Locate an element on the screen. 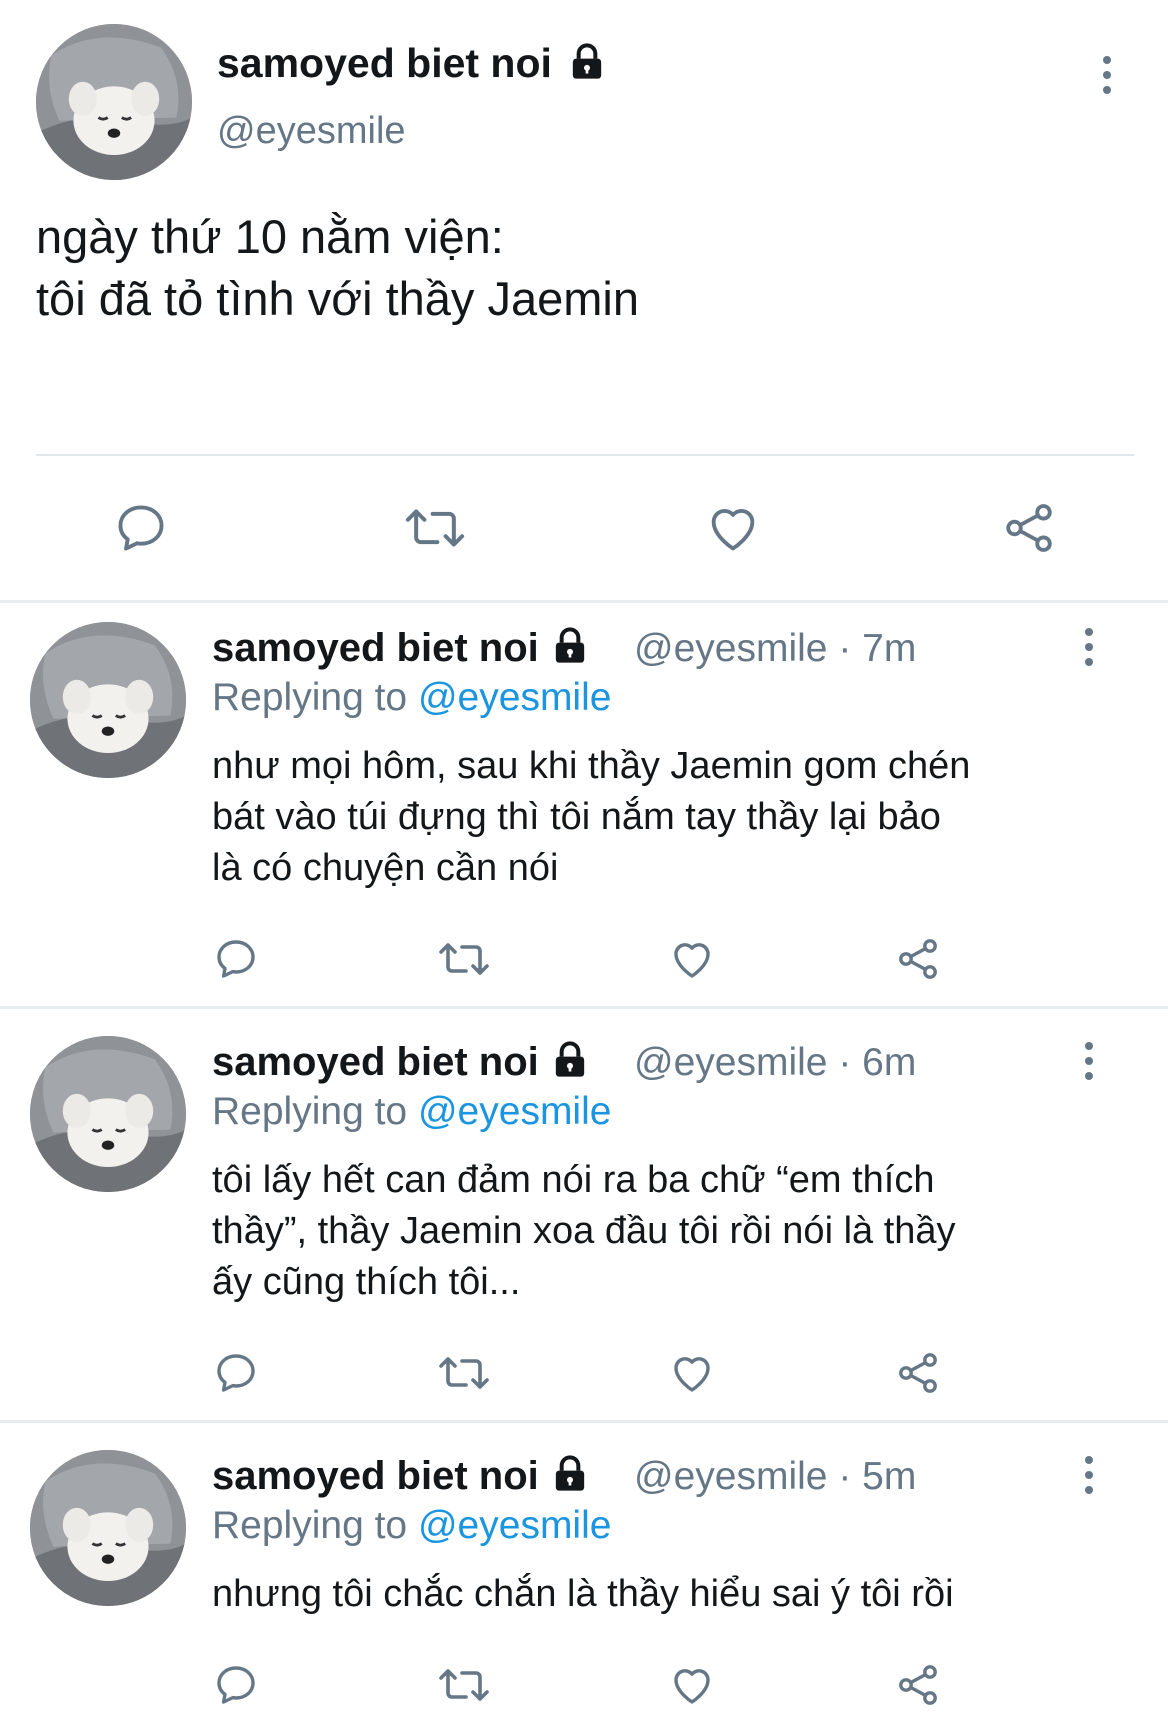 The height and width of the screenshot is (1723, 1168). tweet-meta: @eyesmile · 6m is located at coordinates (775, 1063).